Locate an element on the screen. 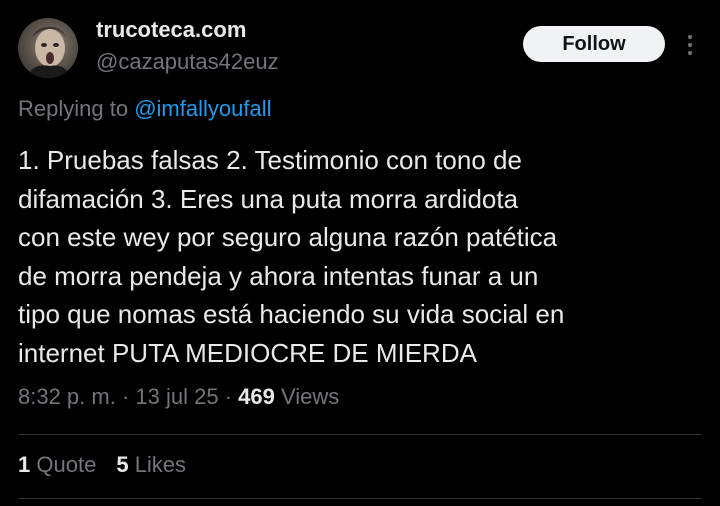  author-display-name: trucoteca.com is located at coordinates (171, 30).